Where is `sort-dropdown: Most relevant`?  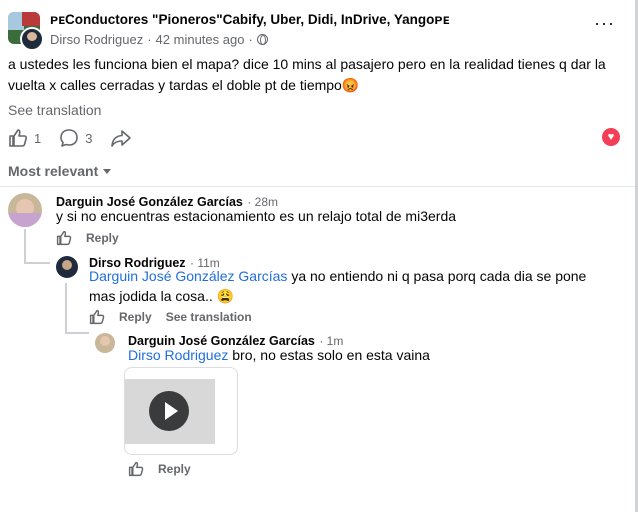
sort-dropdown: Most relevant is located at coordinates (60, 171).